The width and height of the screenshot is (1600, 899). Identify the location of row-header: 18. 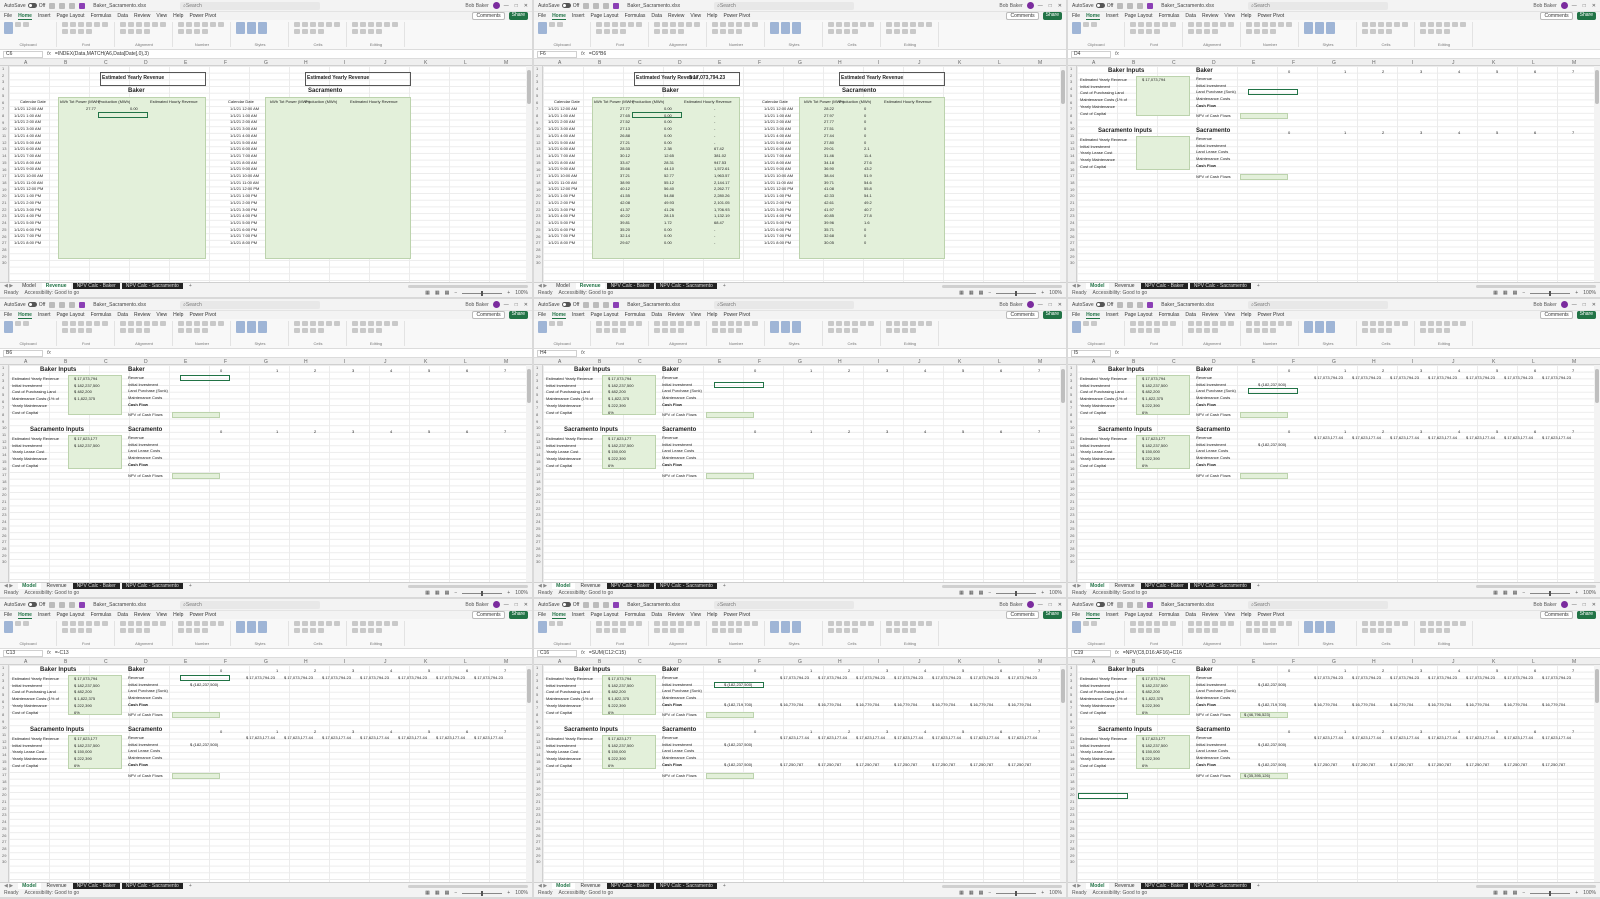
(1072, 481).